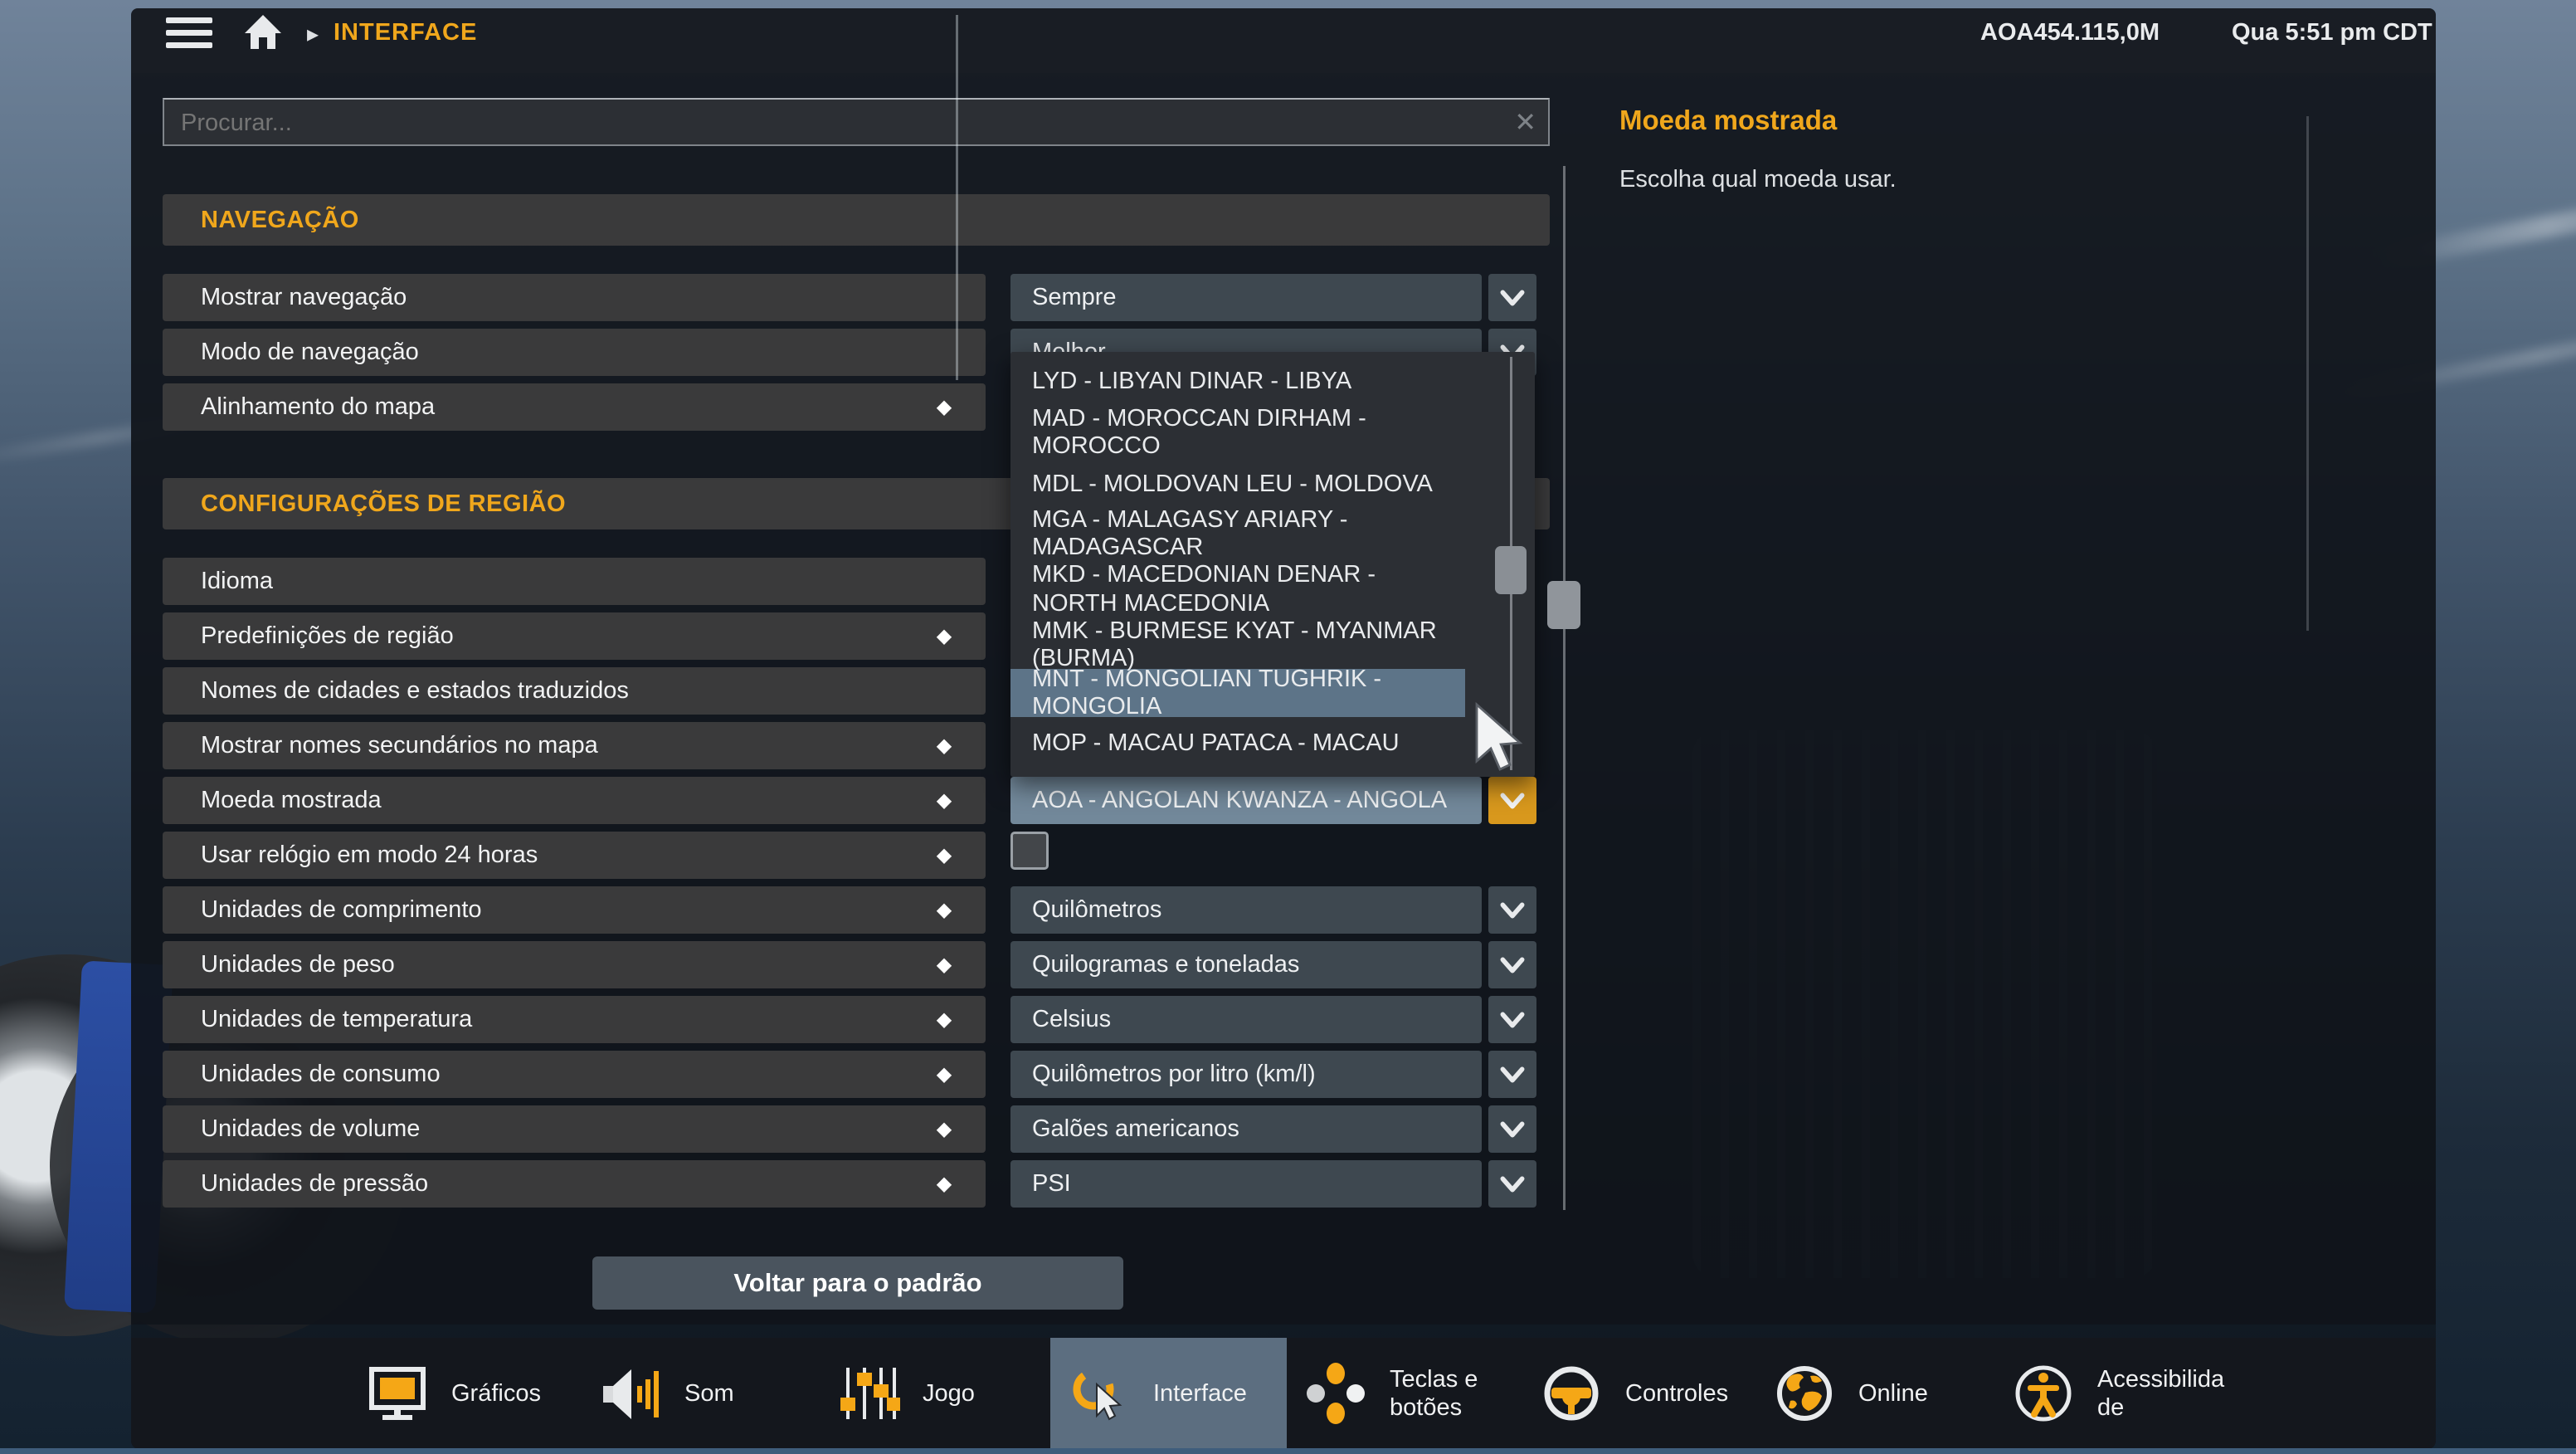 Image resolution: width=2576 pixels, height=1454 pixels. Describe the element at coordinates (2307, 373) in the screenshot. I see `antenna-line` at that location.